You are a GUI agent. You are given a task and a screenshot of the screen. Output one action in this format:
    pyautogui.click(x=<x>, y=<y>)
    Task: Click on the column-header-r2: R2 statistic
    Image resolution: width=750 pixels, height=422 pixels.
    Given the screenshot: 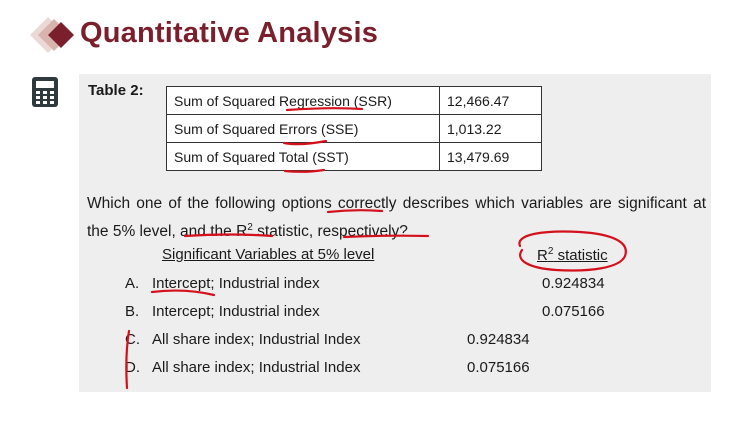 What is the action you would take?
    pyautogui.click(x=572, y=255)
    